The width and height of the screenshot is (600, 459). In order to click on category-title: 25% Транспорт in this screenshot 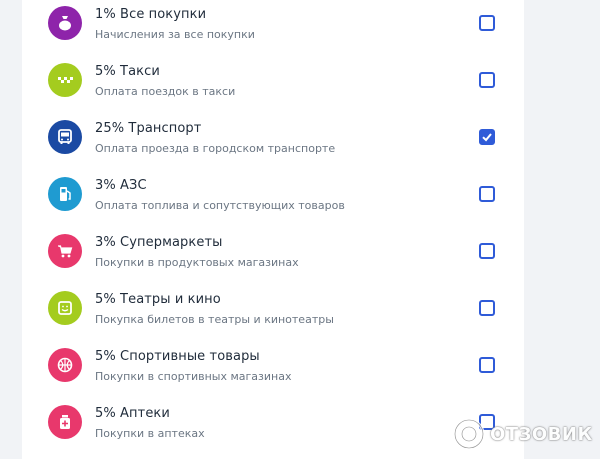, I will do `click(148, 128)`.